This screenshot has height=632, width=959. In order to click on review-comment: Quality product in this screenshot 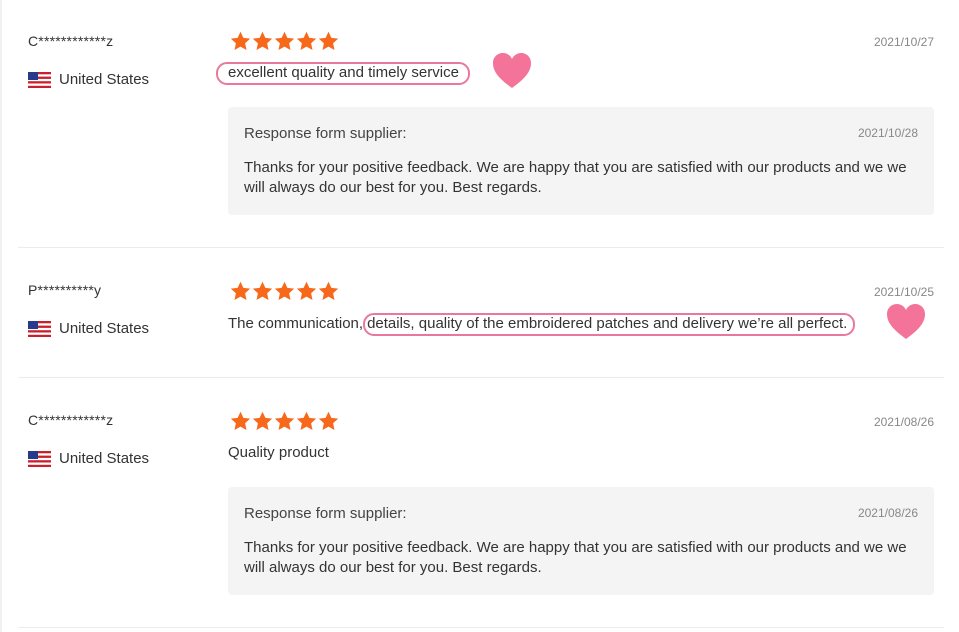, I will do `click(278, 452)`.